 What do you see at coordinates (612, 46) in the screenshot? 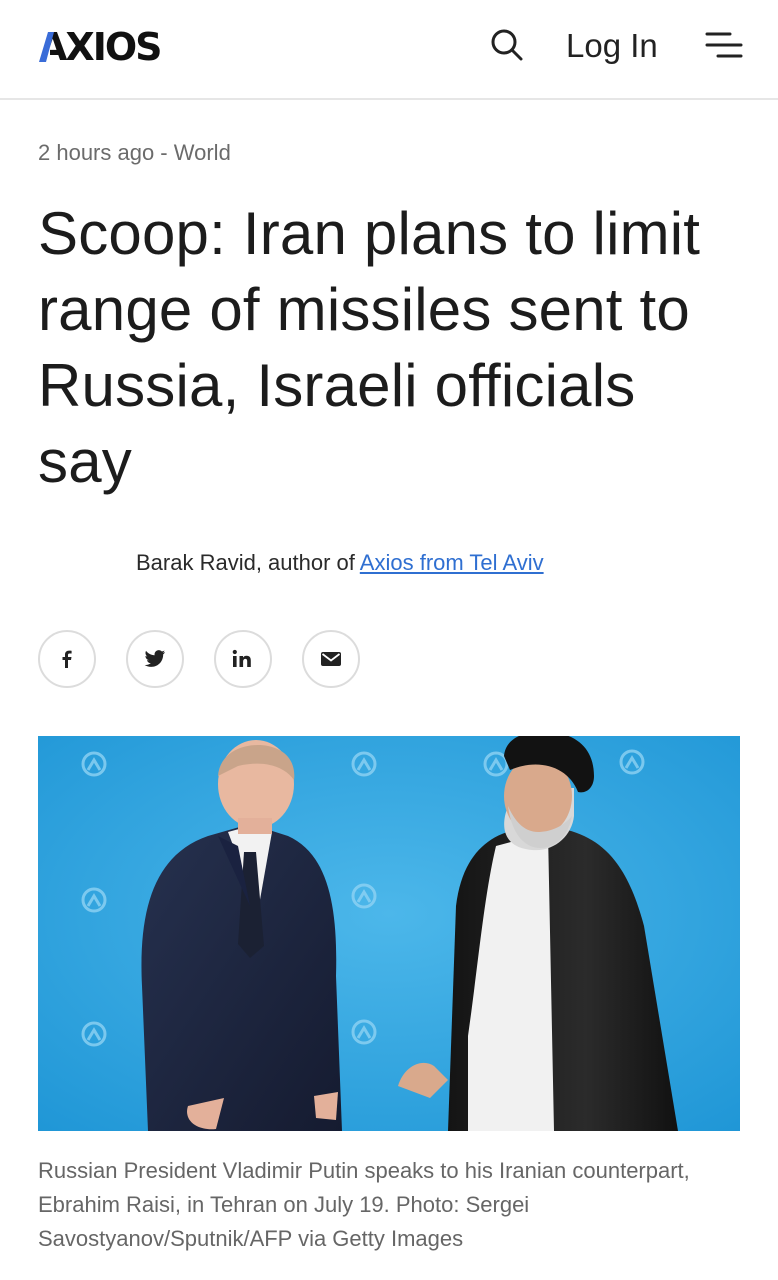
I see `login-link: Log In` at bounding box center [612, 46].